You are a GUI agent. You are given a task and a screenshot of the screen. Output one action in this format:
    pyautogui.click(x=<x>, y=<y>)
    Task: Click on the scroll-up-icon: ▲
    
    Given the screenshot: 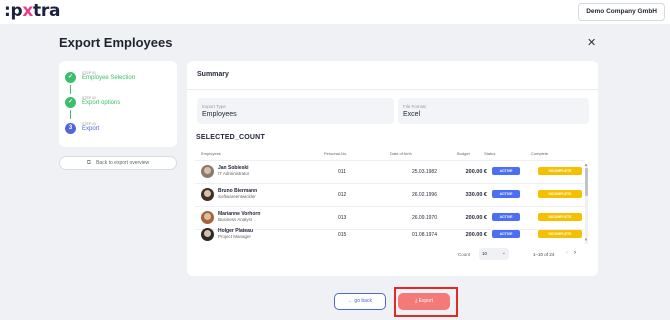 What is the action you would take?
    pyautogui.click(x=586, y=164)
    